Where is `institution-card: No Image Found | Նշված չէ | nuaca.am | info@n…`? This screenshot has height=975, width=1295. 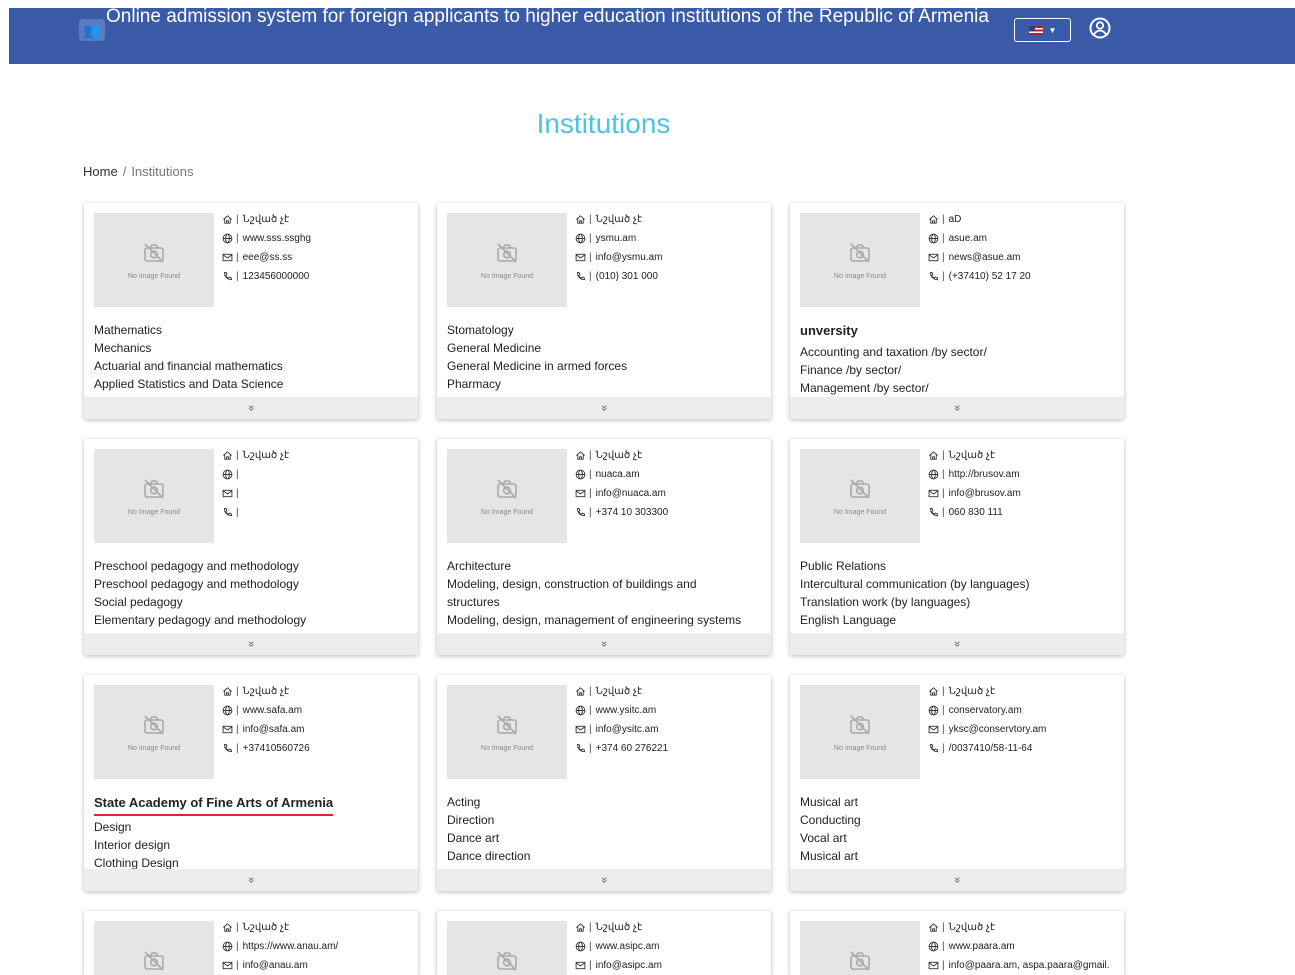
institution-card: No Image Found | Նշված չէ | nuaca.am | info@n… is located at coordinates (604, 547).